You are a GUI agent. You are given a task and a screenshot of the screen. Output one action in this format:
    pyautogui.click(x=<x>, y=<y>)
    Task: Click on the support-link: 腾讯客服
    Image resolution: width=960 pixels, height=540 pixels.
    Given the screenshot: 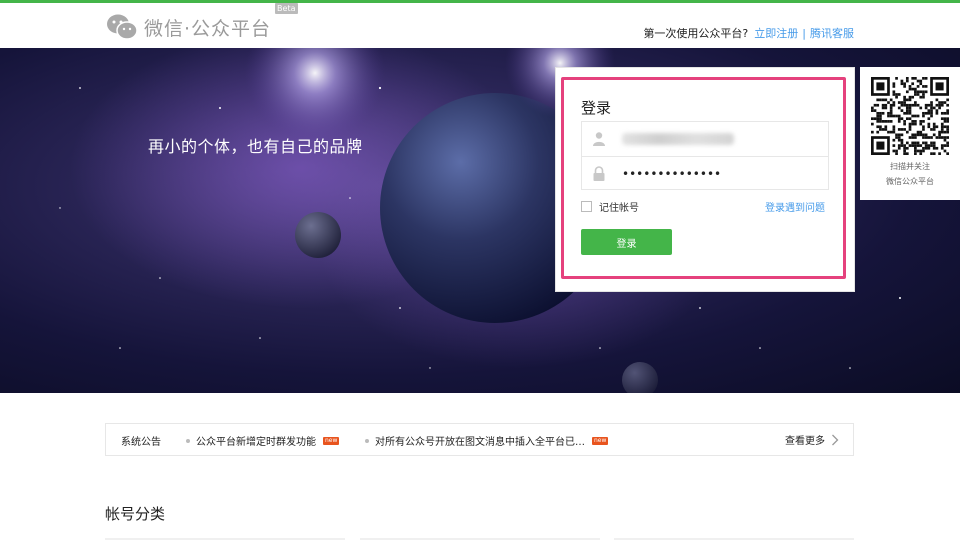 What is the action you would take?
    pyautogui.click(x=832, y=33)
    